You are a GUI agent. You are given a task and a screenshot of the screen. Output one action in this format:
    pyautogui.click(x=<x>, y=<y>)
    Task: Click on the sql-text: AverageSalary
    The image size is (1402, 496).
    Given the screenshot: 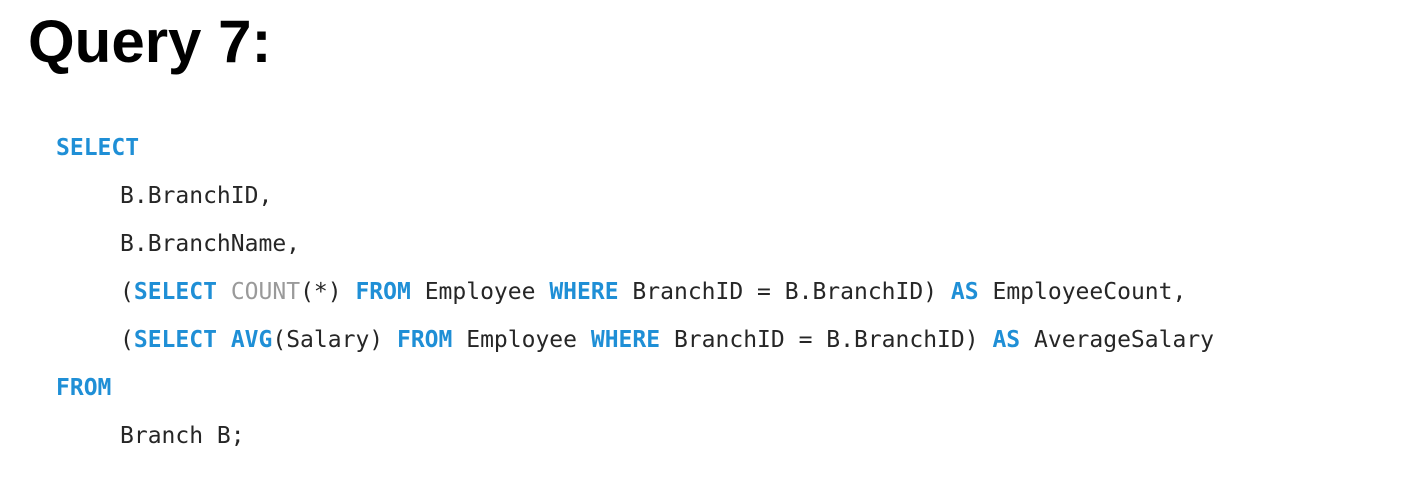 What is the action you would take?
    pyautogui.click(x=1117, y=340)
    